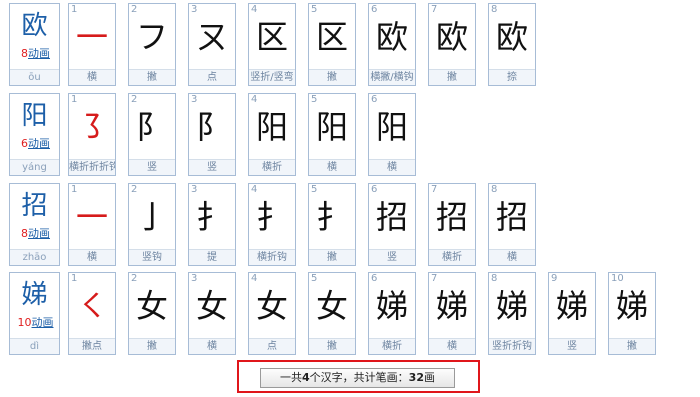  What do you see at coordinates (512, 77) in the screenshot?
I see `stroke-name: 捺` at bounding box center [512, 77].